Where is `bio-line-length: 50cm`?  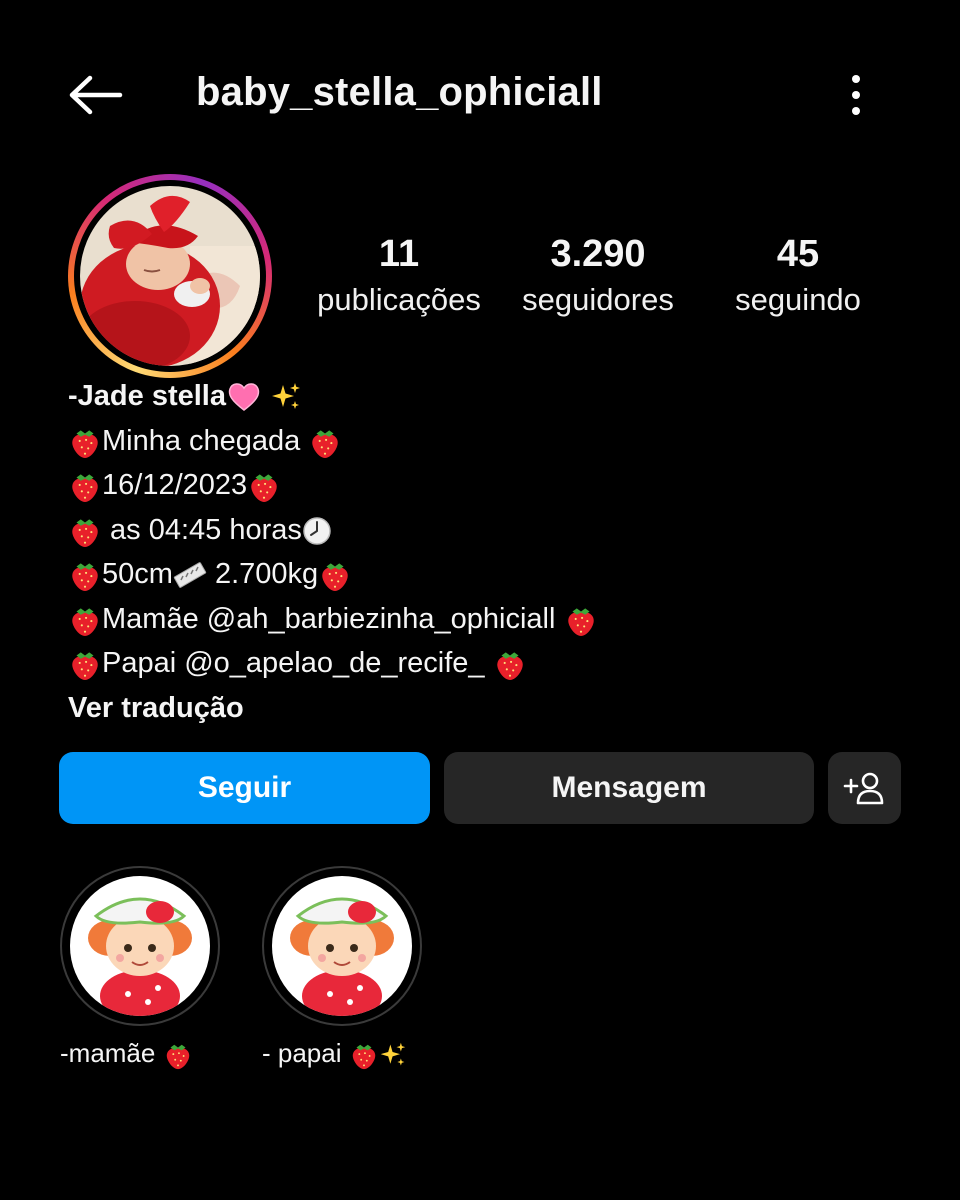 bio-line-length: 50cm is located at coordinates (137, 574).